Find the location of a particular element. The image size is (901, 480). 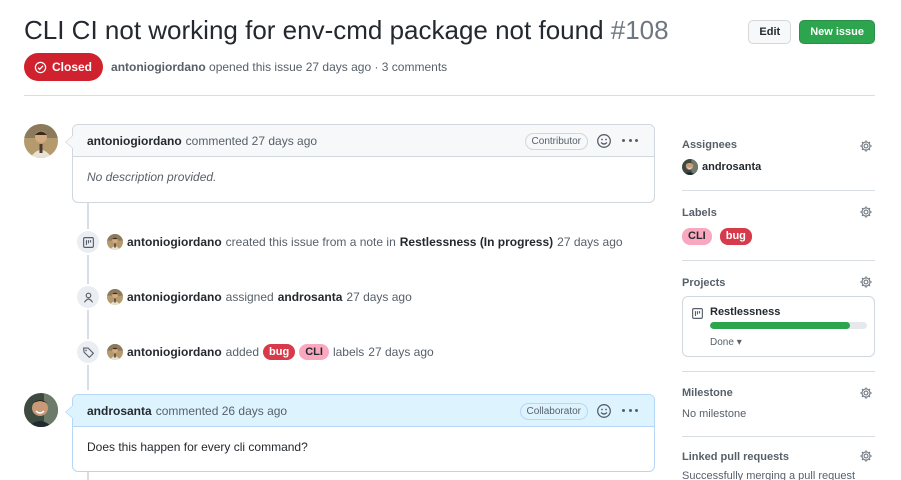

event-text: labels is located at coordinates (348, 352).